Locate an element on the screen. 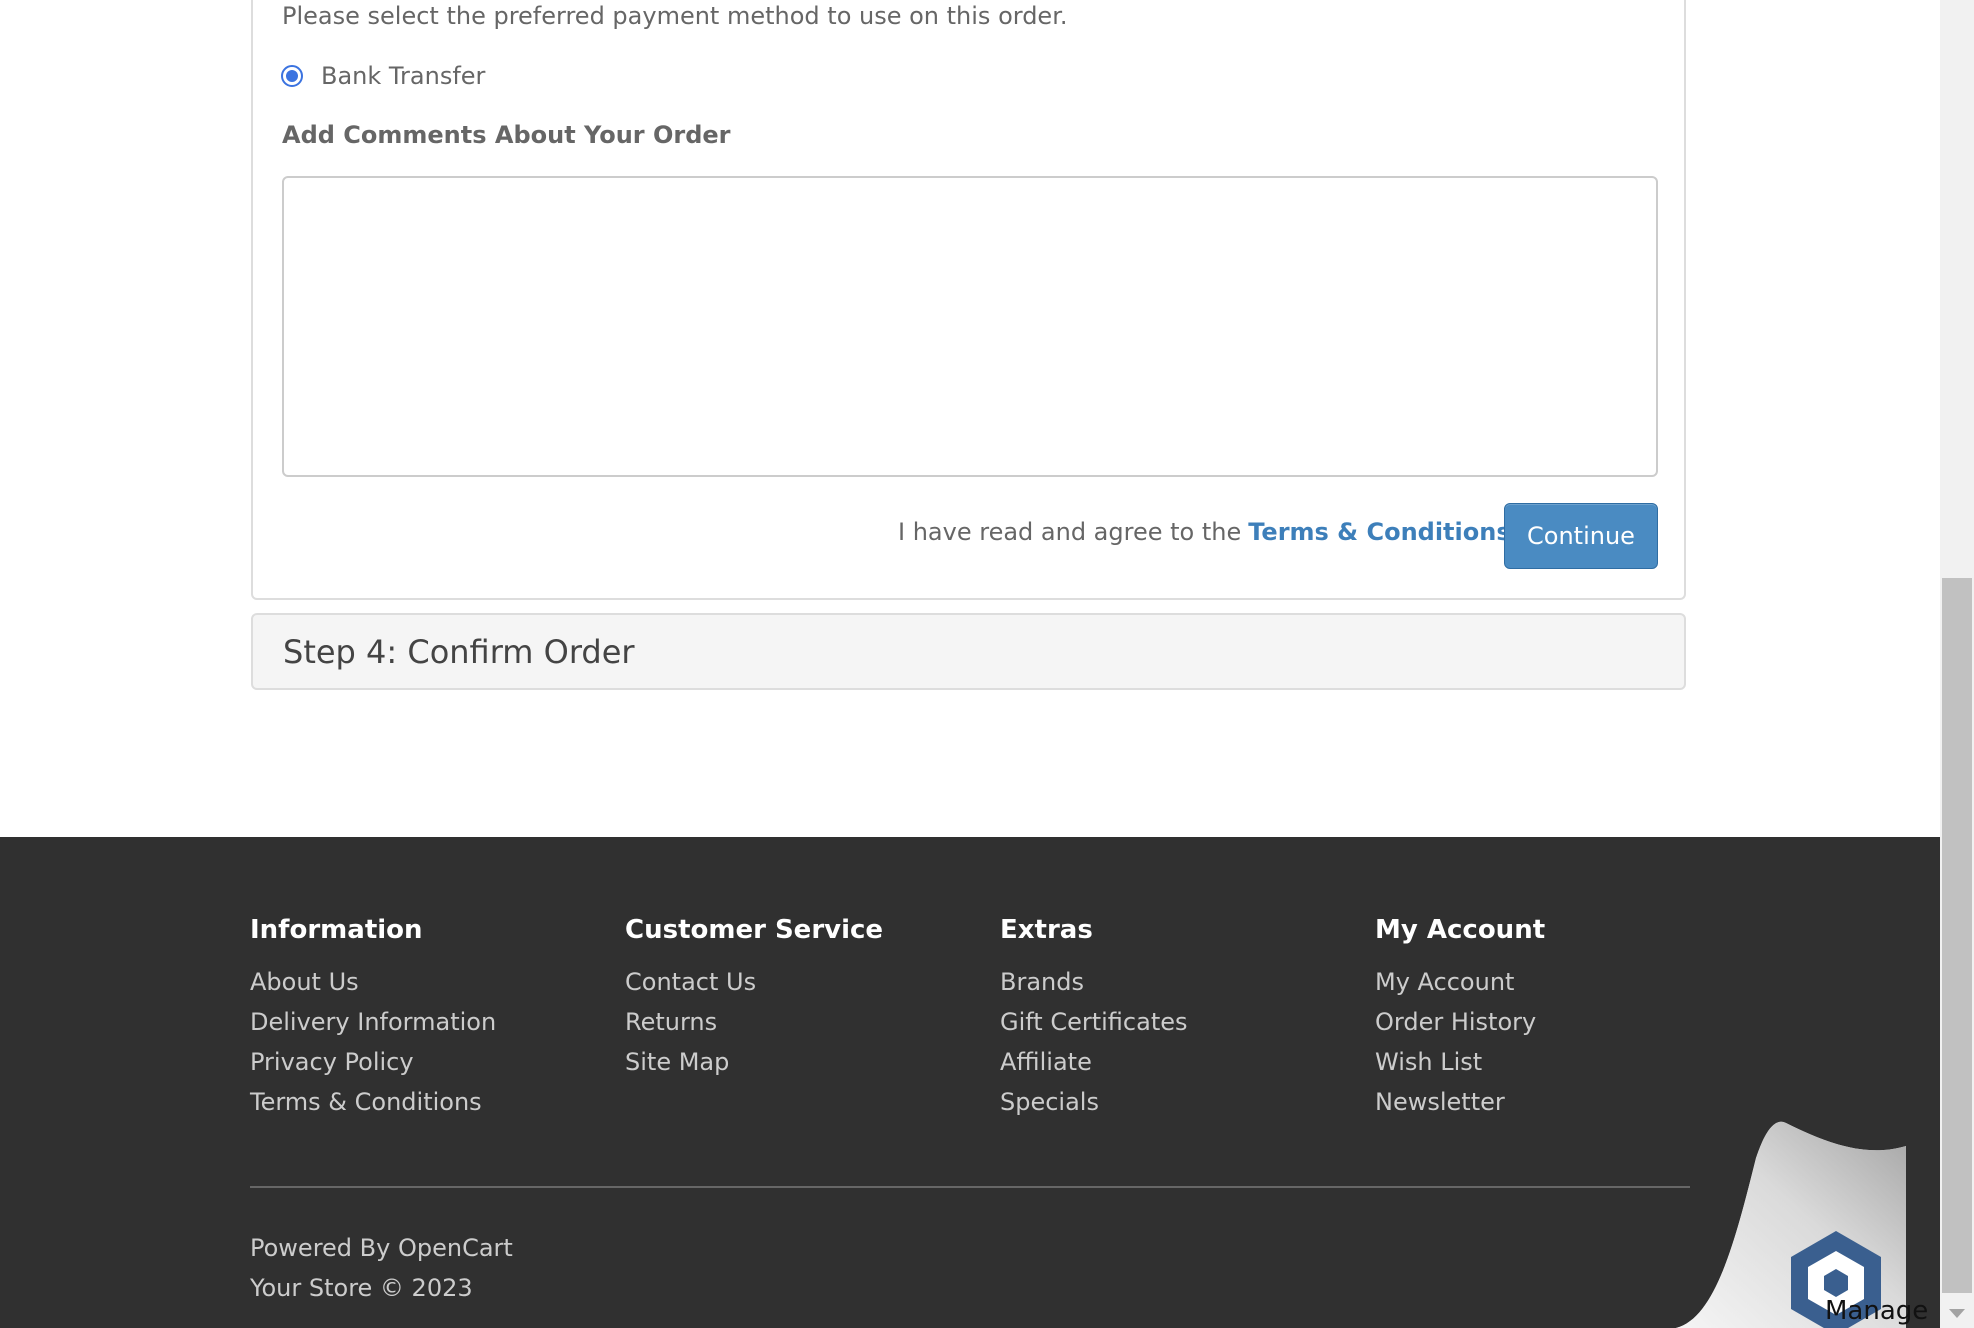 This screenshot has width=1974, height=1328. footer-link-specials: Specials is located at coordinates (1094, 1102).